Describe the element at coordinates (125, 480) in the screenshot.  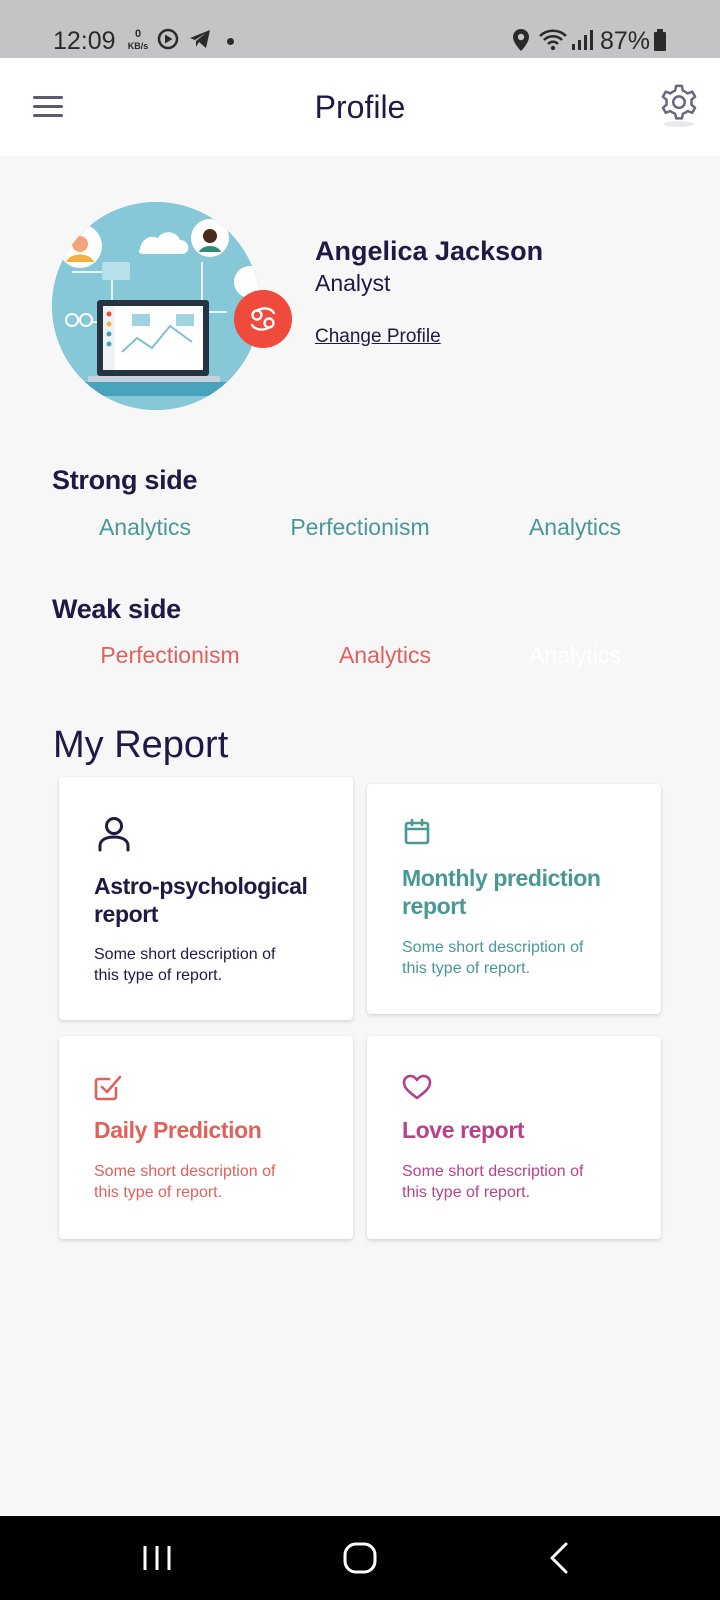
I see `strong-side-heading: Strong side` at that location.